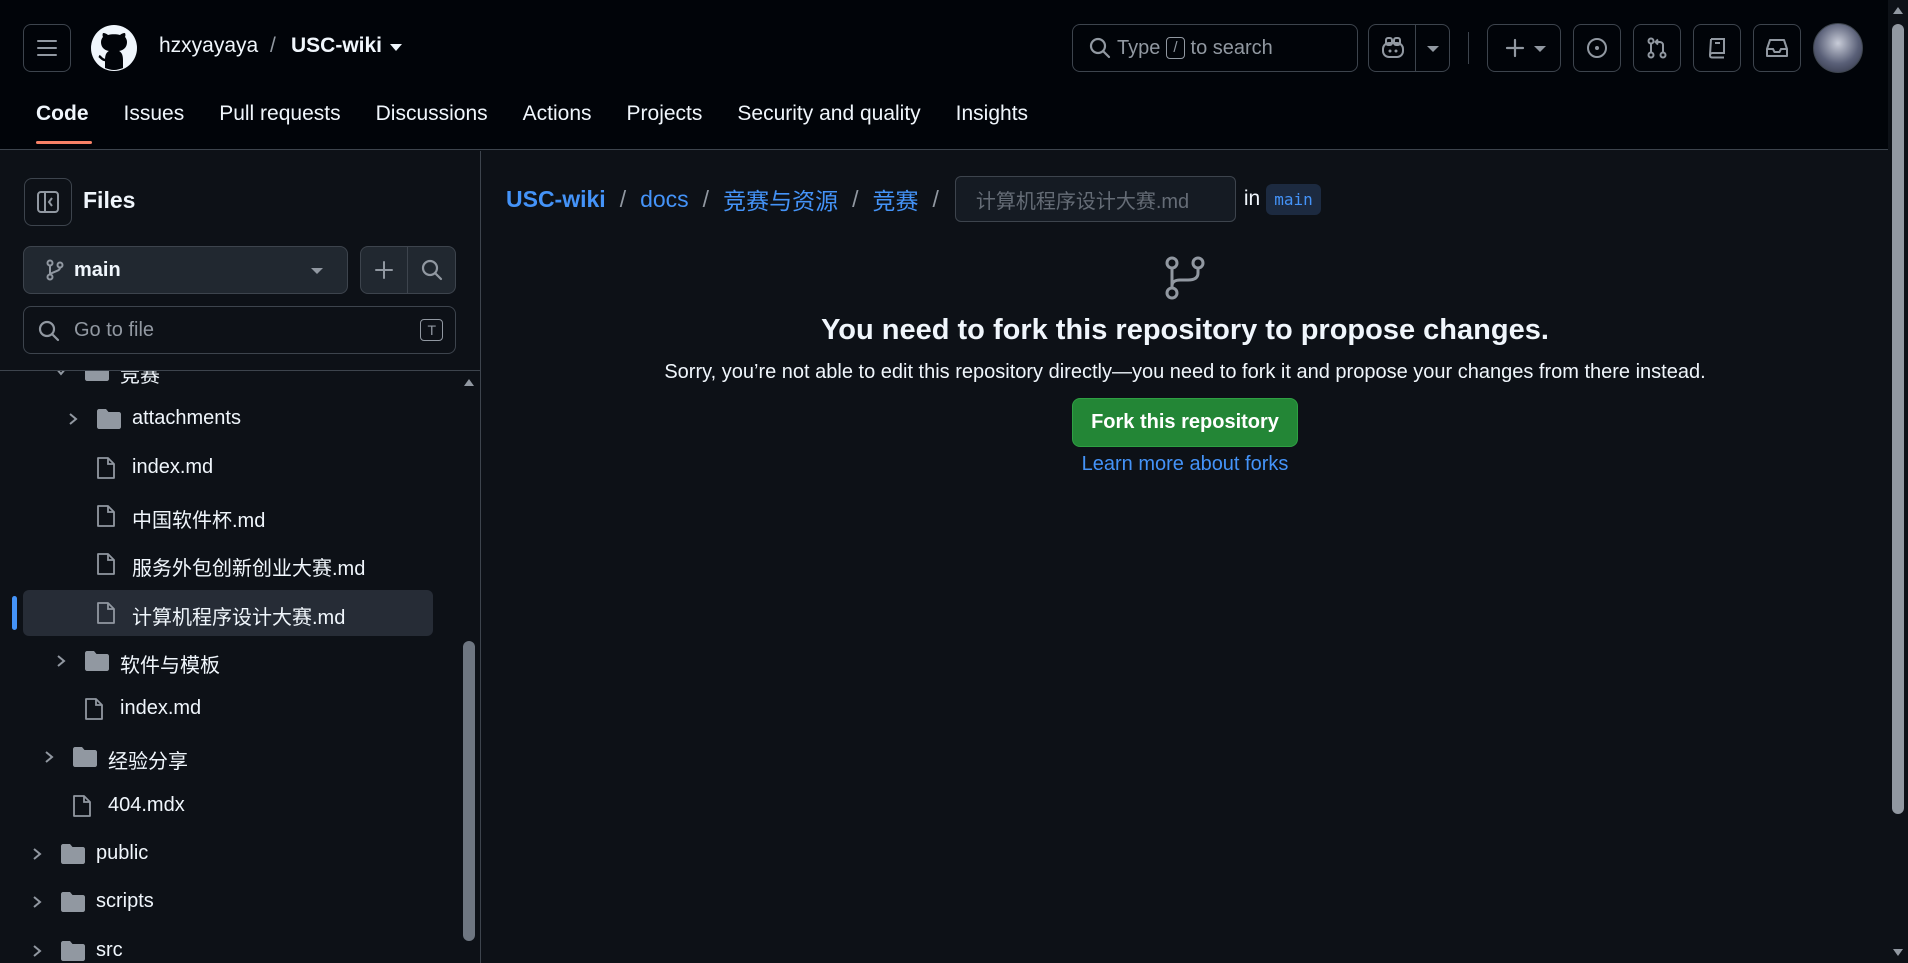 The width and height of the screenshot is (1908, 963). Describe the element at coordinates (1433, 49) in the screenshot. I see `copilot-dropdown-caret-icon` at that location.